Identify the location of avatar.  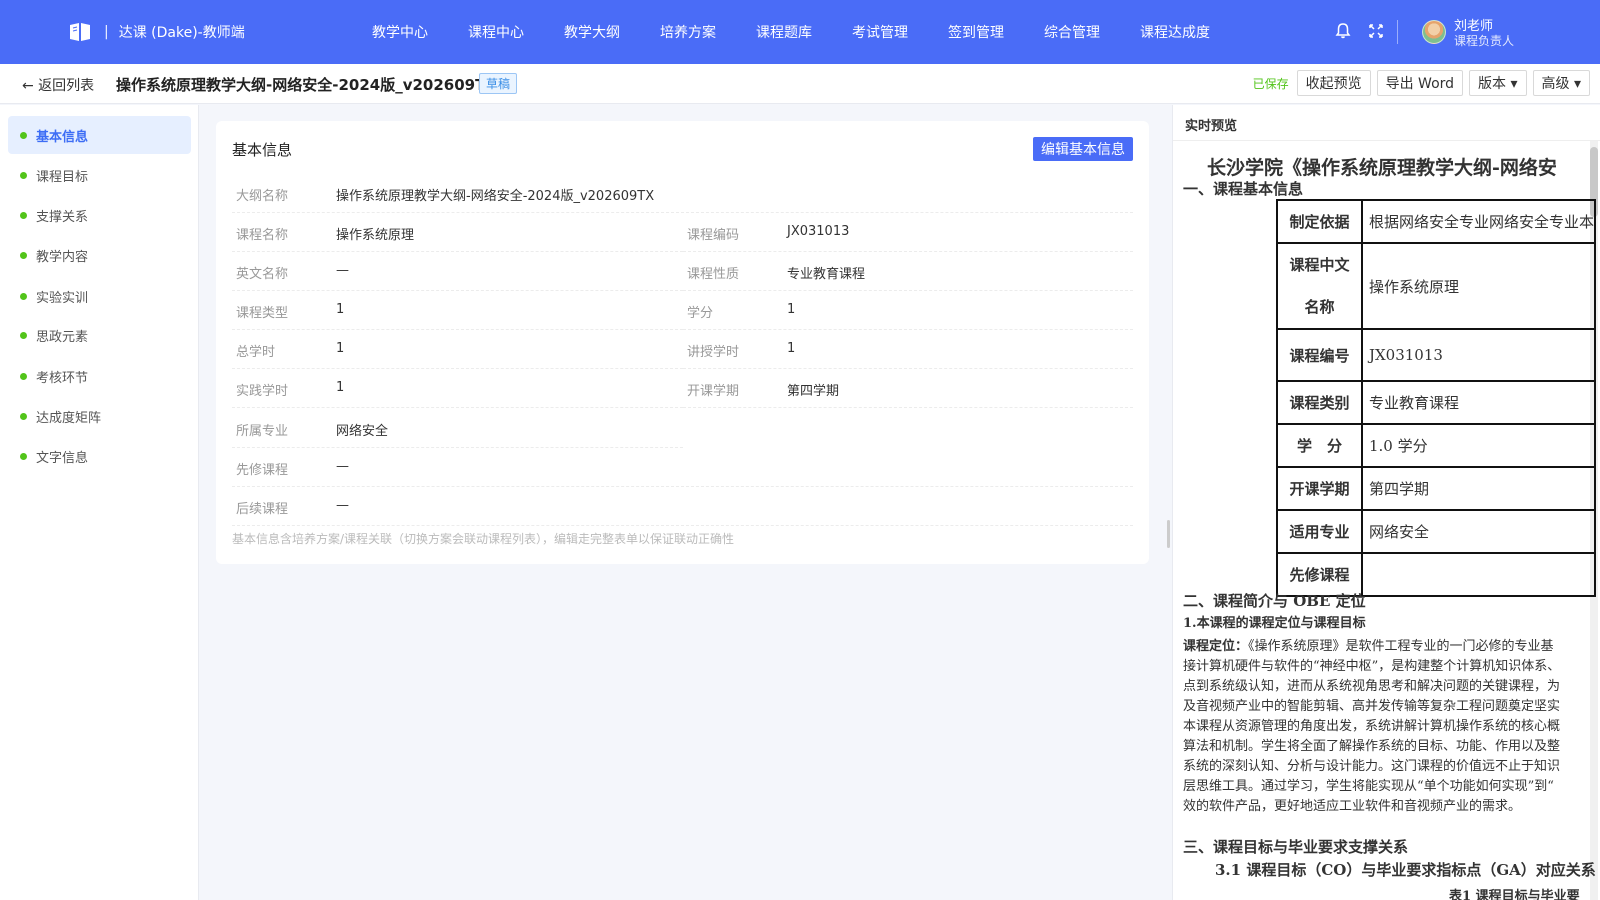
(1434, 32).